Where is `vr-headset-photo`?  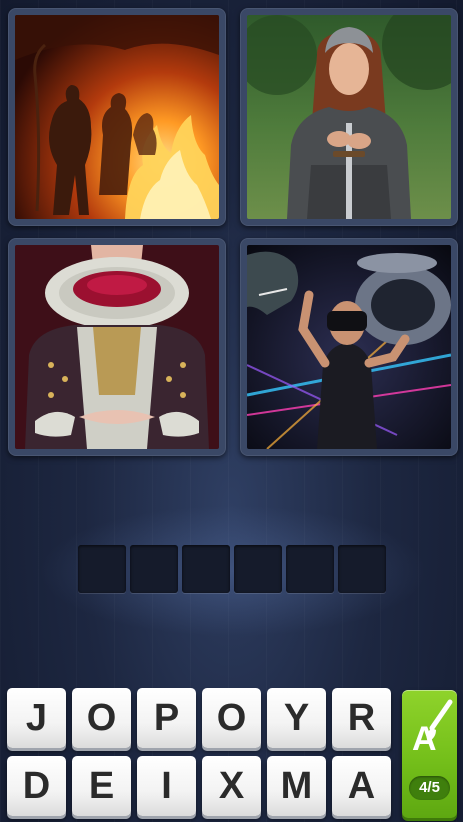
vr-headset-photo is located at coordinates (349, 347).